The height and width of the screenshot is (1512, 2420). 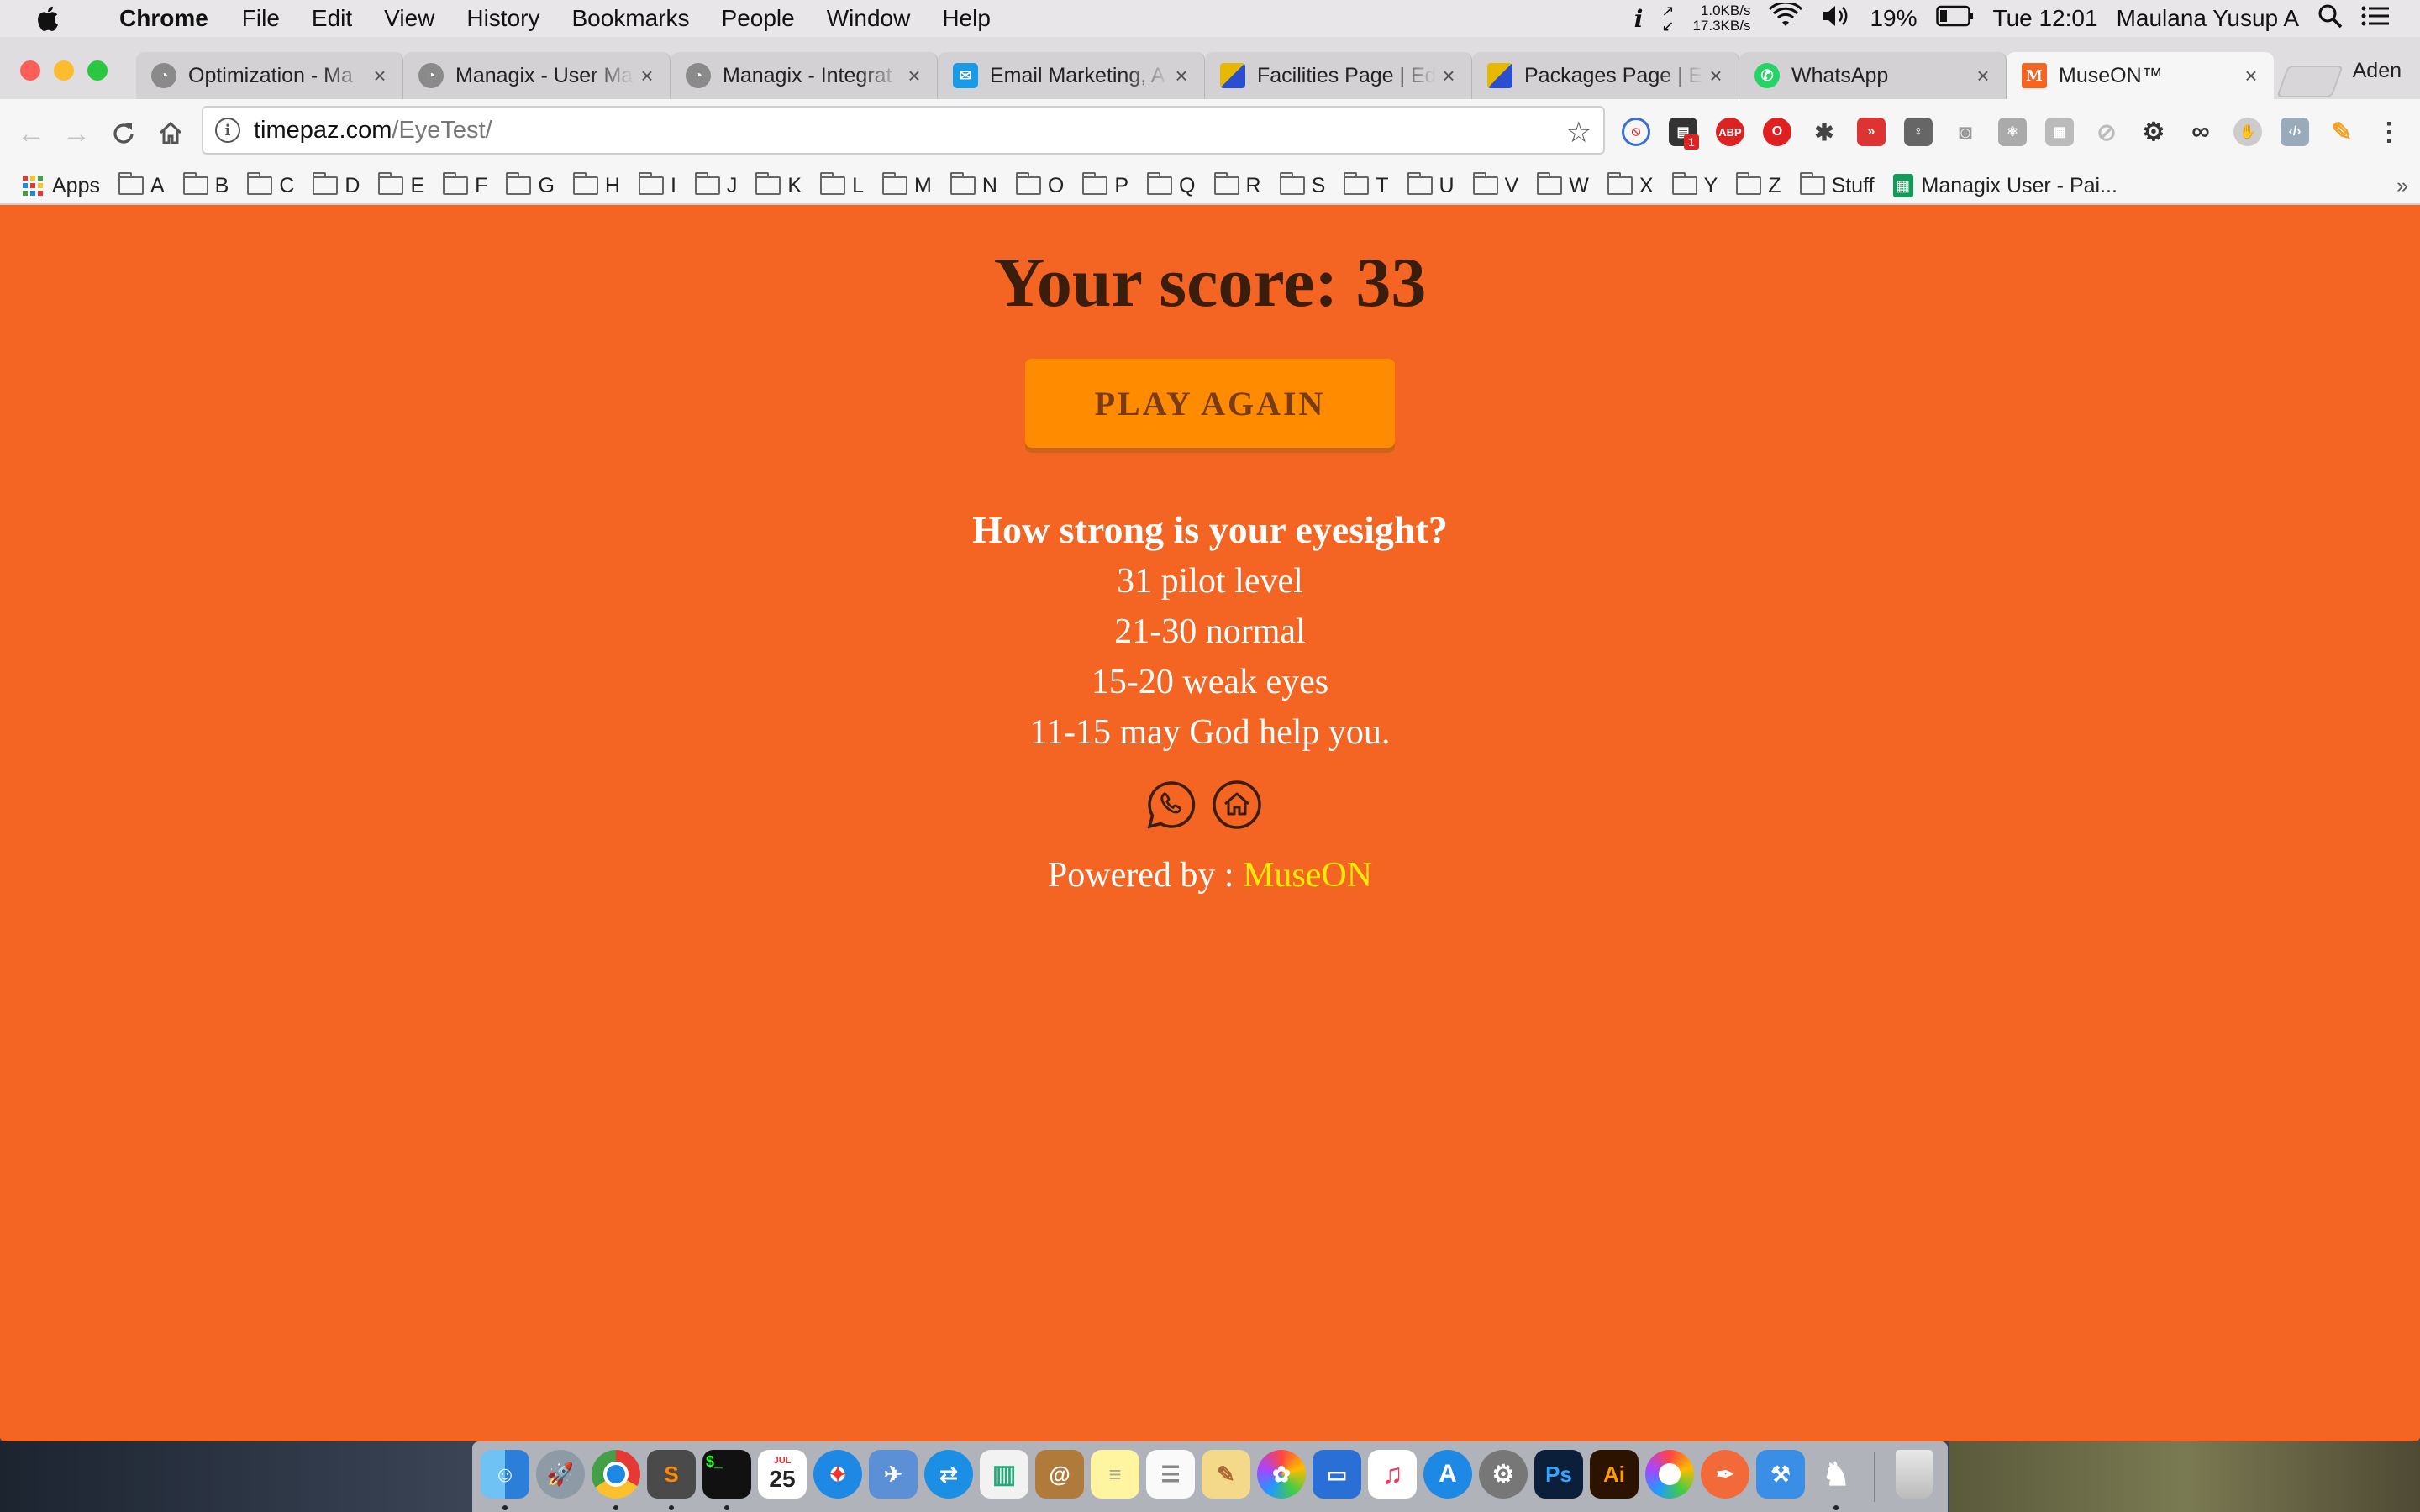 What do you see at coordinates (1059, 1474) in the screenshot?
I see `contacts-icon: @` at bounding box center [1059, 1474].